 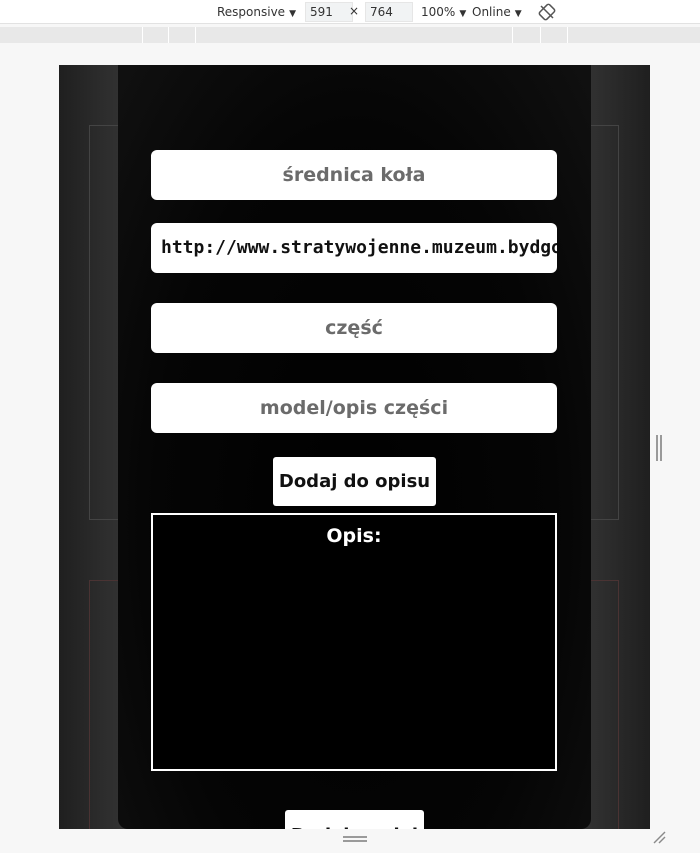 I want to click on add-to-description-button: Dodaj do opisu, so click(x=354, y=481).